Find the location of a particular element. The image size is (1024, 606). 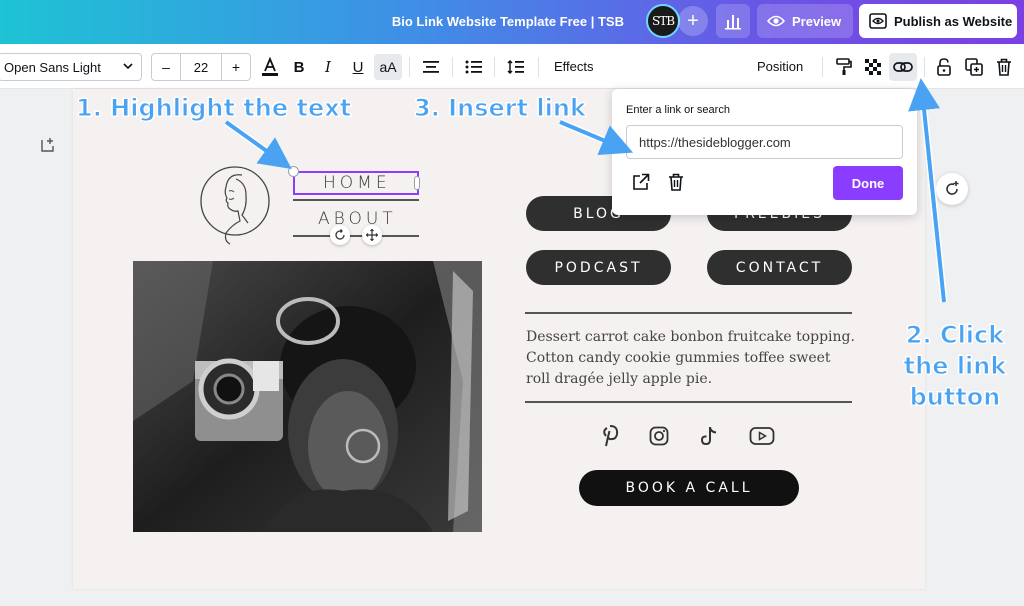

line-spacing-icon is located at coordinates (515, 67).